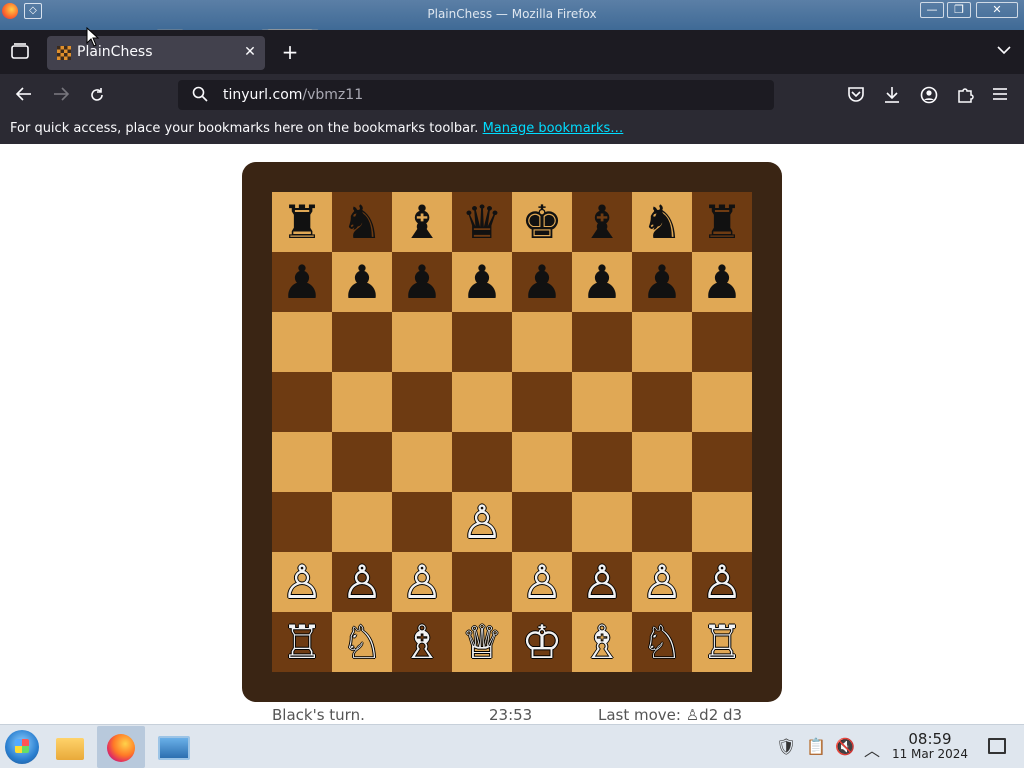 The image size is (1024, 768). I want to click on account-button, so click(929, 95).